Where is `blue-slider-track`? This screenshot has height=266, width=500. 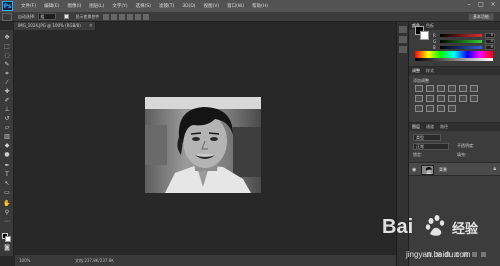 blue-slider-track is located at coordinates (461, 47).